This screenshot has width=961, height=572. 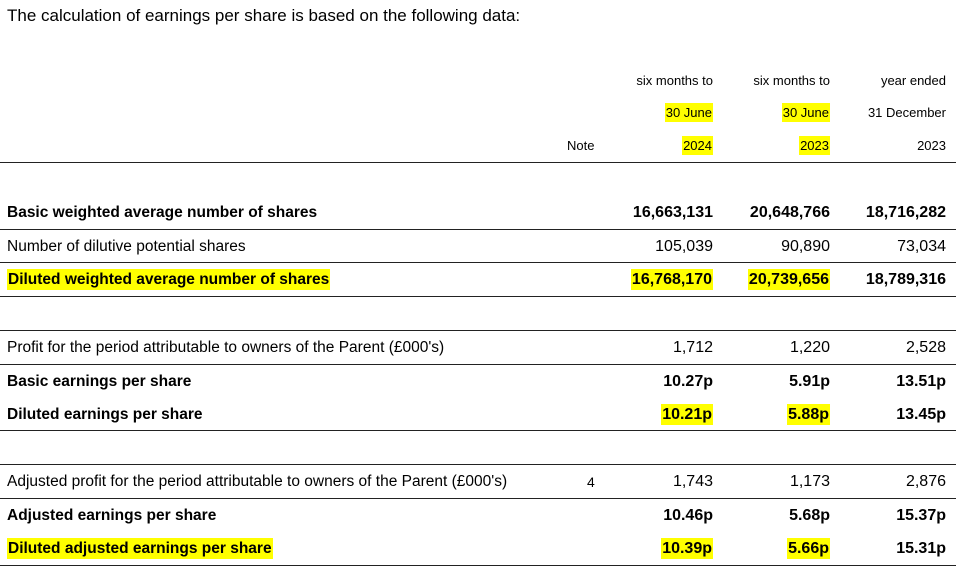 What do you see at coordinates (921, 381) in the screenshot?
I see `row4-col3: 13.51p` at bounding box center [921, 381].